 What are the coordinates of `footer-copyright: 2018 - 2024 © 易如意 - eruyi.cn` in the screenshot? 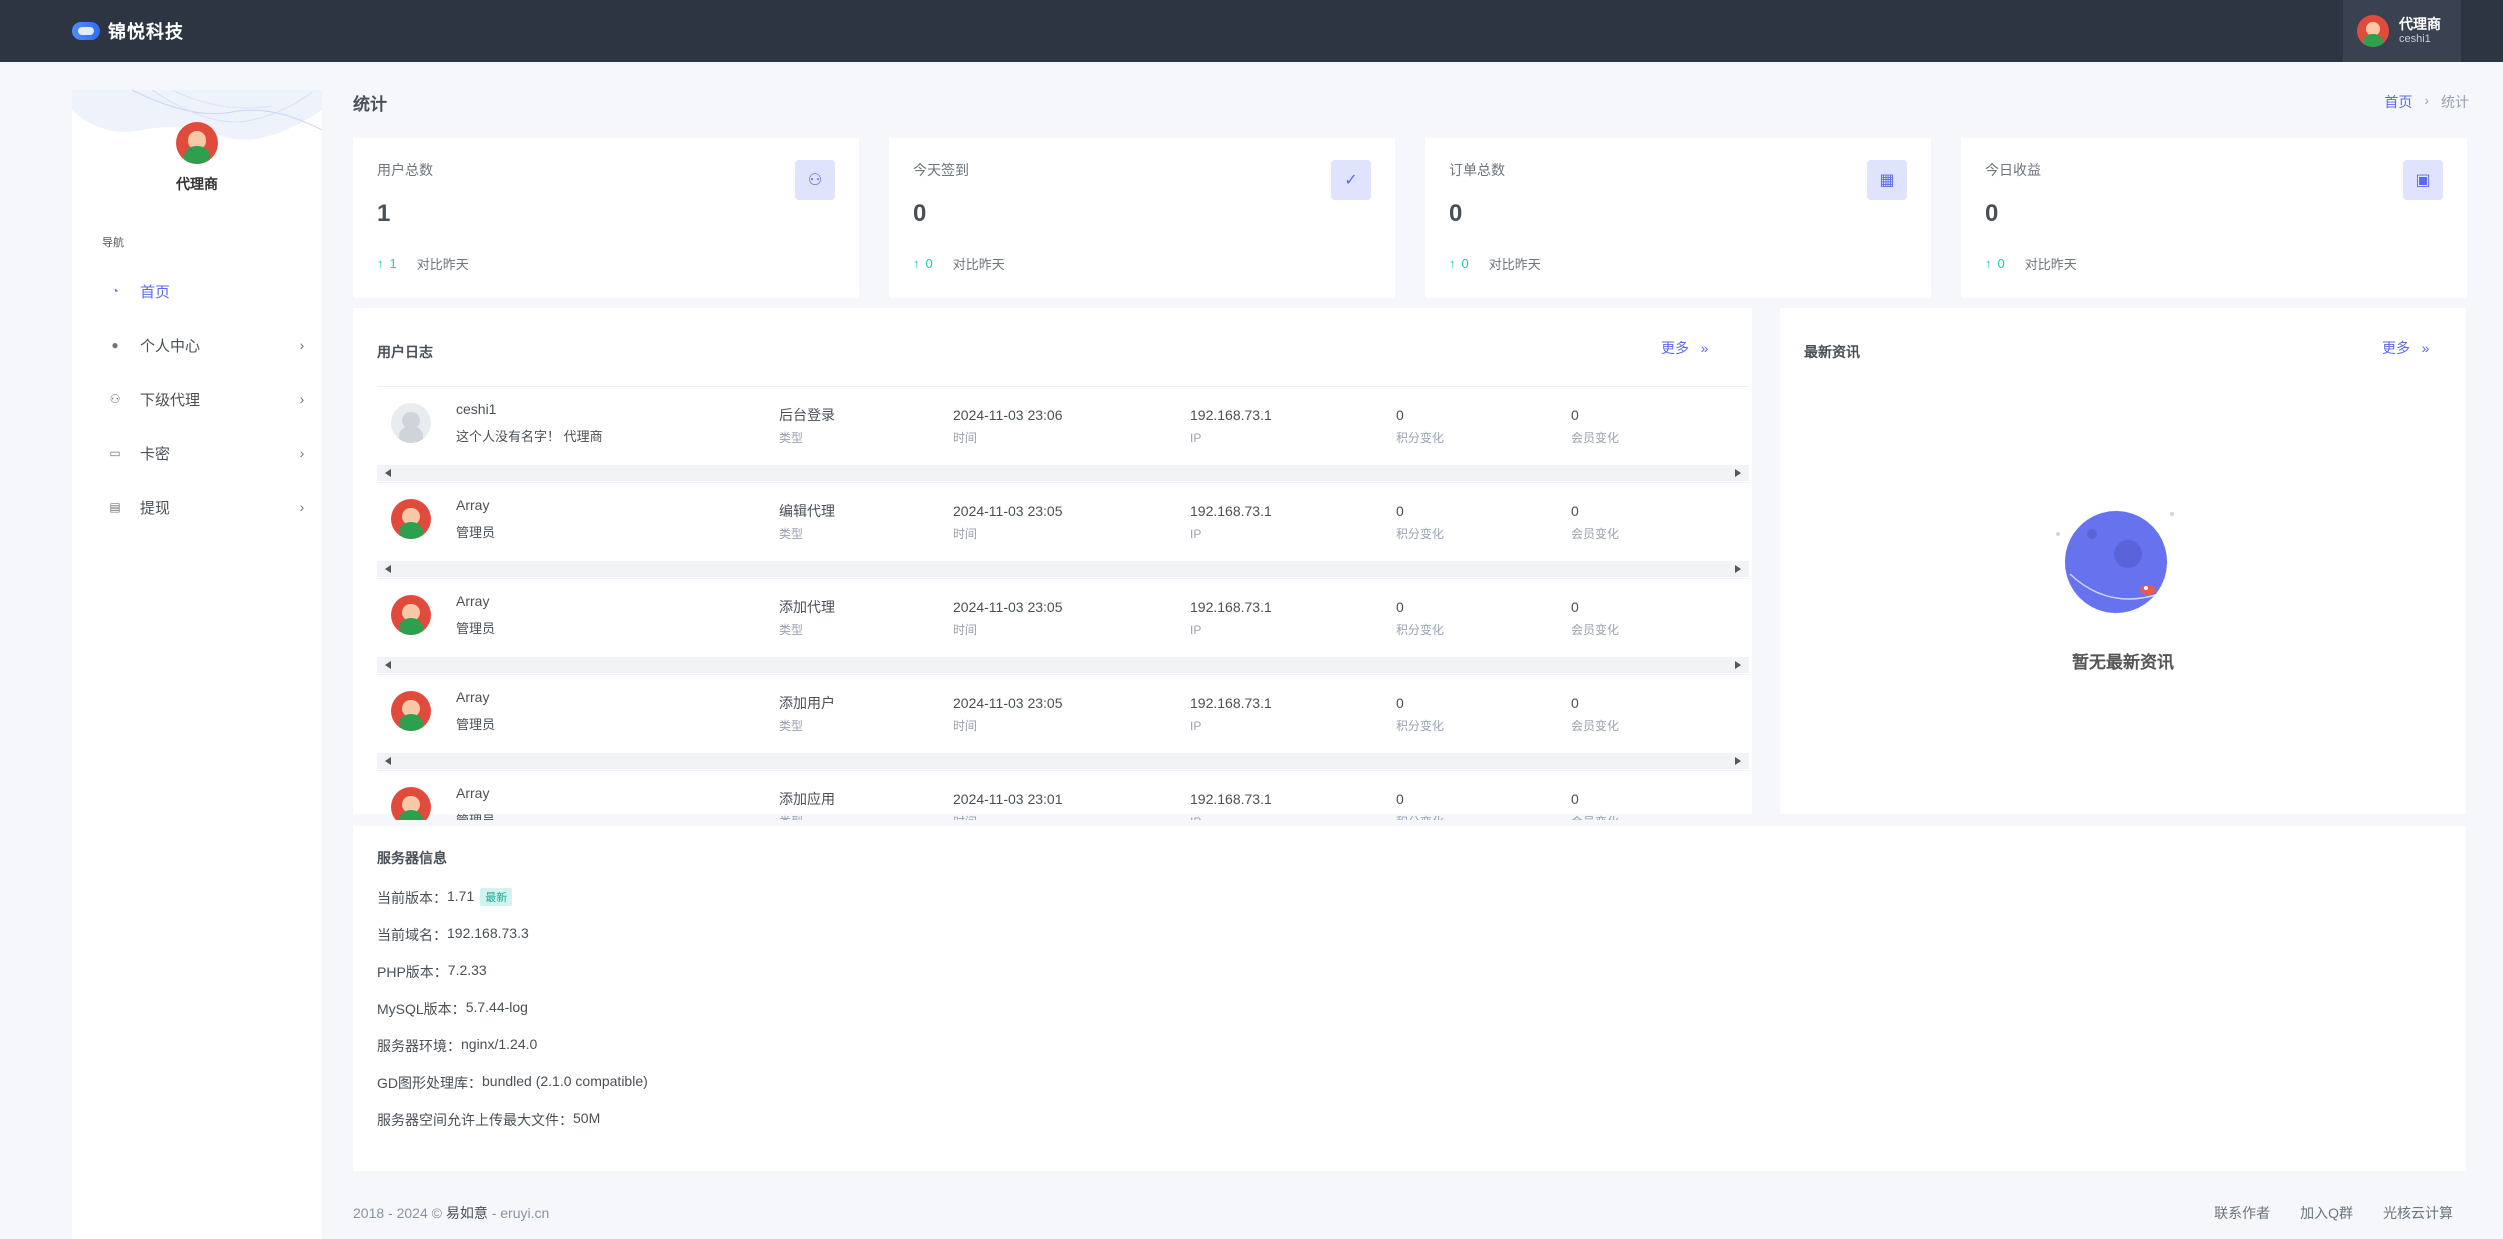 It's located at (451, 1213).